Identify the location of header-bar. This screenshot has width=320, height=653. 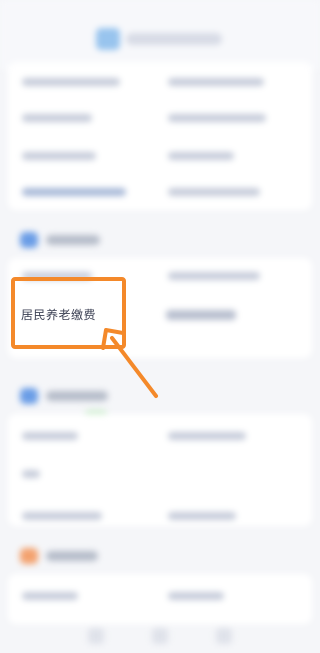
(160, 35).